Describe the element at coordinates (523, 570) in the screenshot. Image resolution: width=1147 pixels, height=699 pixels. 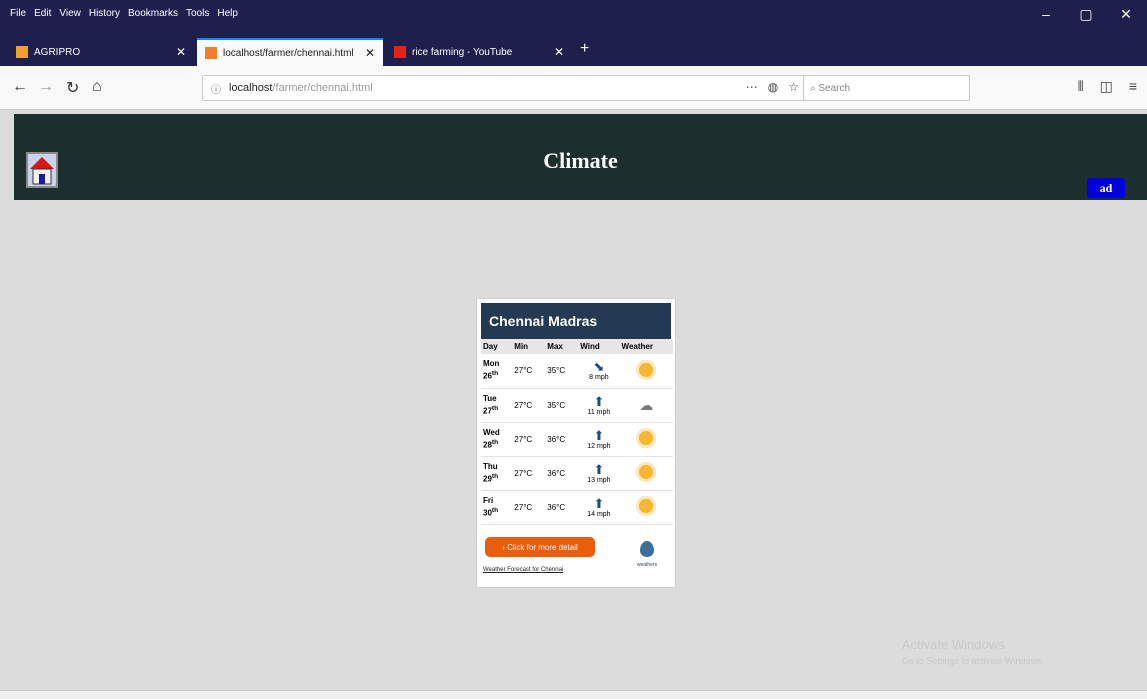
I see `forecast-link: Weather Forecast for Chennai` at that location.